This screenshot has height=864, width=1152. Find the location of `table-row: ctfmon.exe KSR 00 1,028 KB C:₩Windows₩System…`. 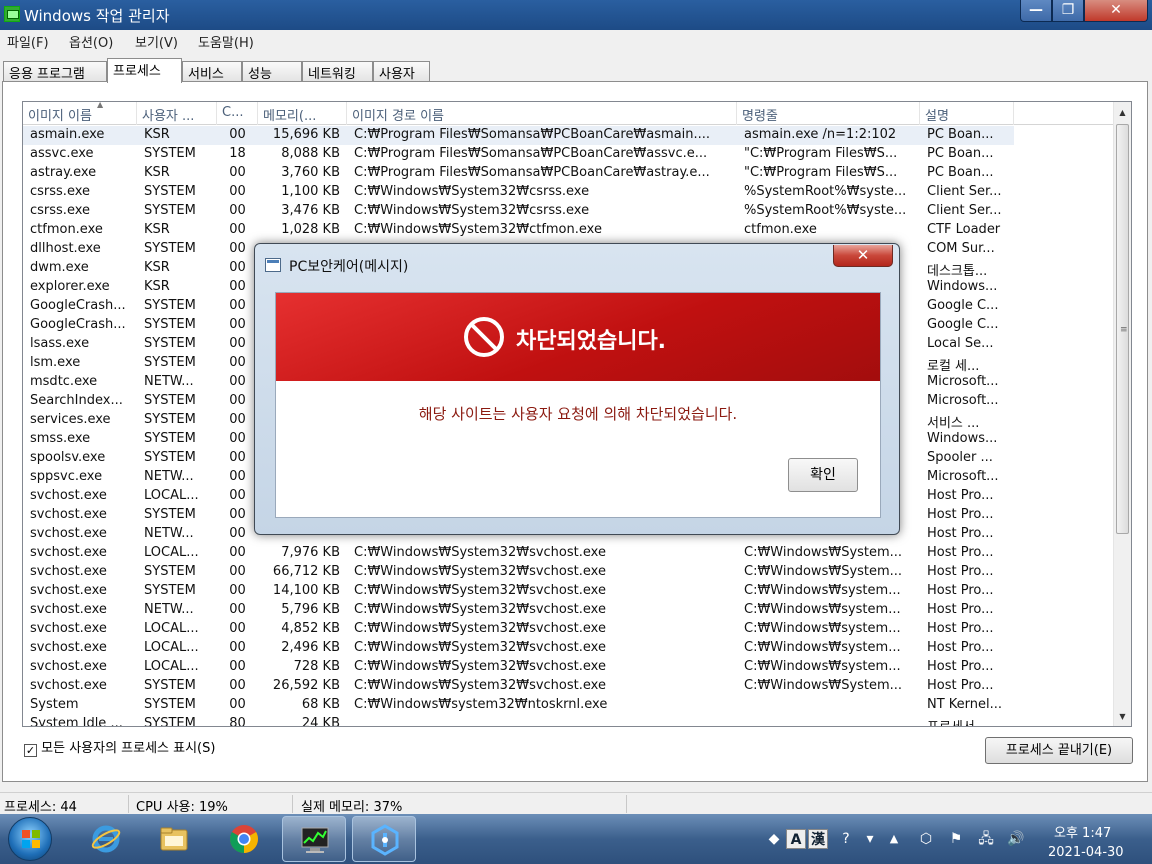

table-row: ctfmon.exe KSR 00 1,028 KB C:₩Windows₩System… is located at coordinates (568, 230).